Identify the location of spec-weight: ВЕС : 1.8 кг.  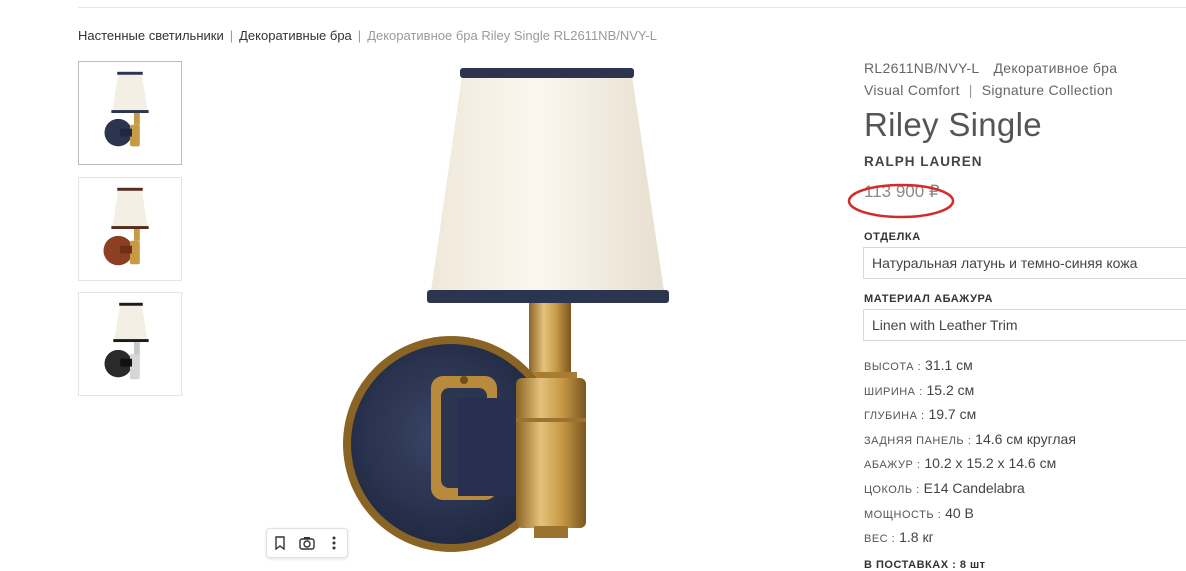
(970, 541).